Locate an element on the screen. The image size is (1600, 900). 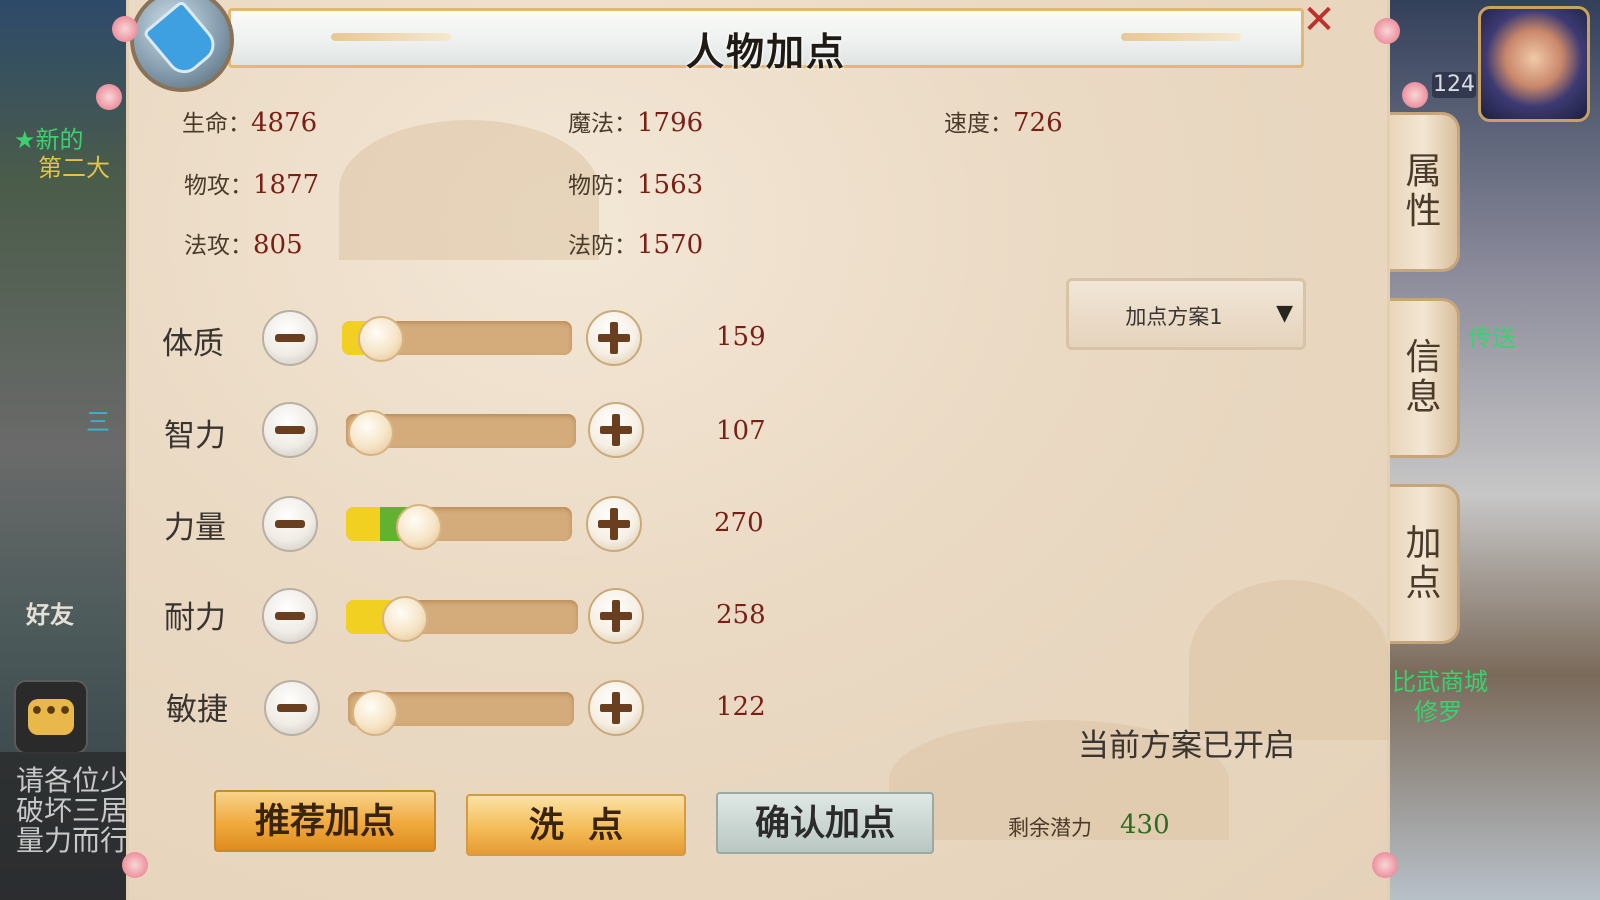
stat-magic-atk: 法攻：805 is located at coordinates (243, 243).